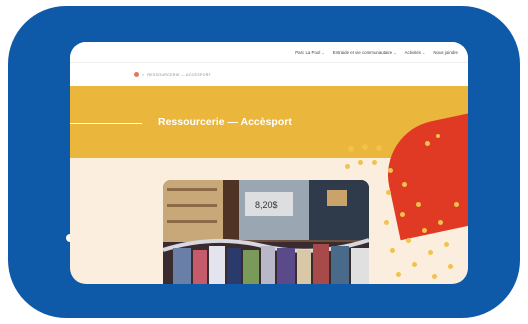 Image resolution: width=528 pixels, height=324 pixels. What do you see at coordinates (422, 175) in the screenshot?
I see `decorative-shape` at bounding box center [422, 175].